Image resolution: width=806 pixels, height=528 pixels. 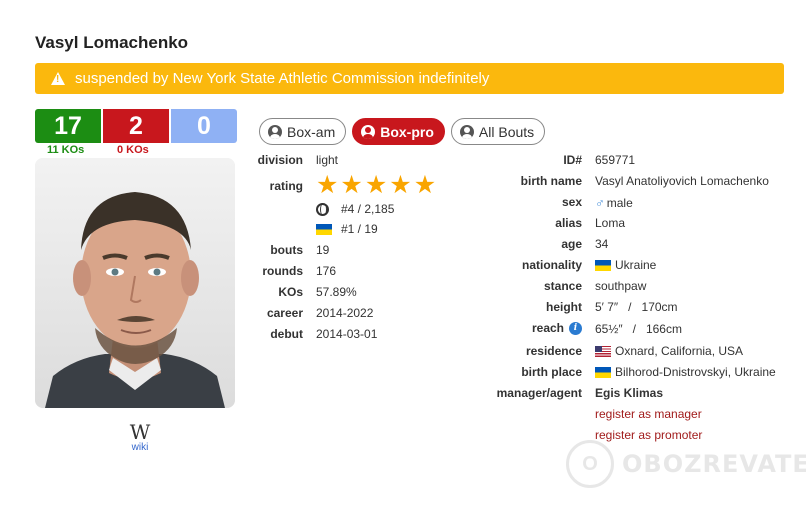 I want to click on rating-stars: ★ ★ ★ ★ ★, so click(x=376, y=185).